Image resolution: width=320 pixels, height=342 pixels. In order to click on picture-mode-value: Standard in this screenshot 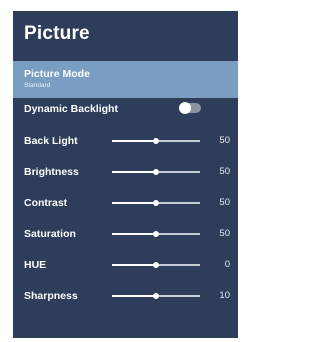, I will do `click(37, 85)`.